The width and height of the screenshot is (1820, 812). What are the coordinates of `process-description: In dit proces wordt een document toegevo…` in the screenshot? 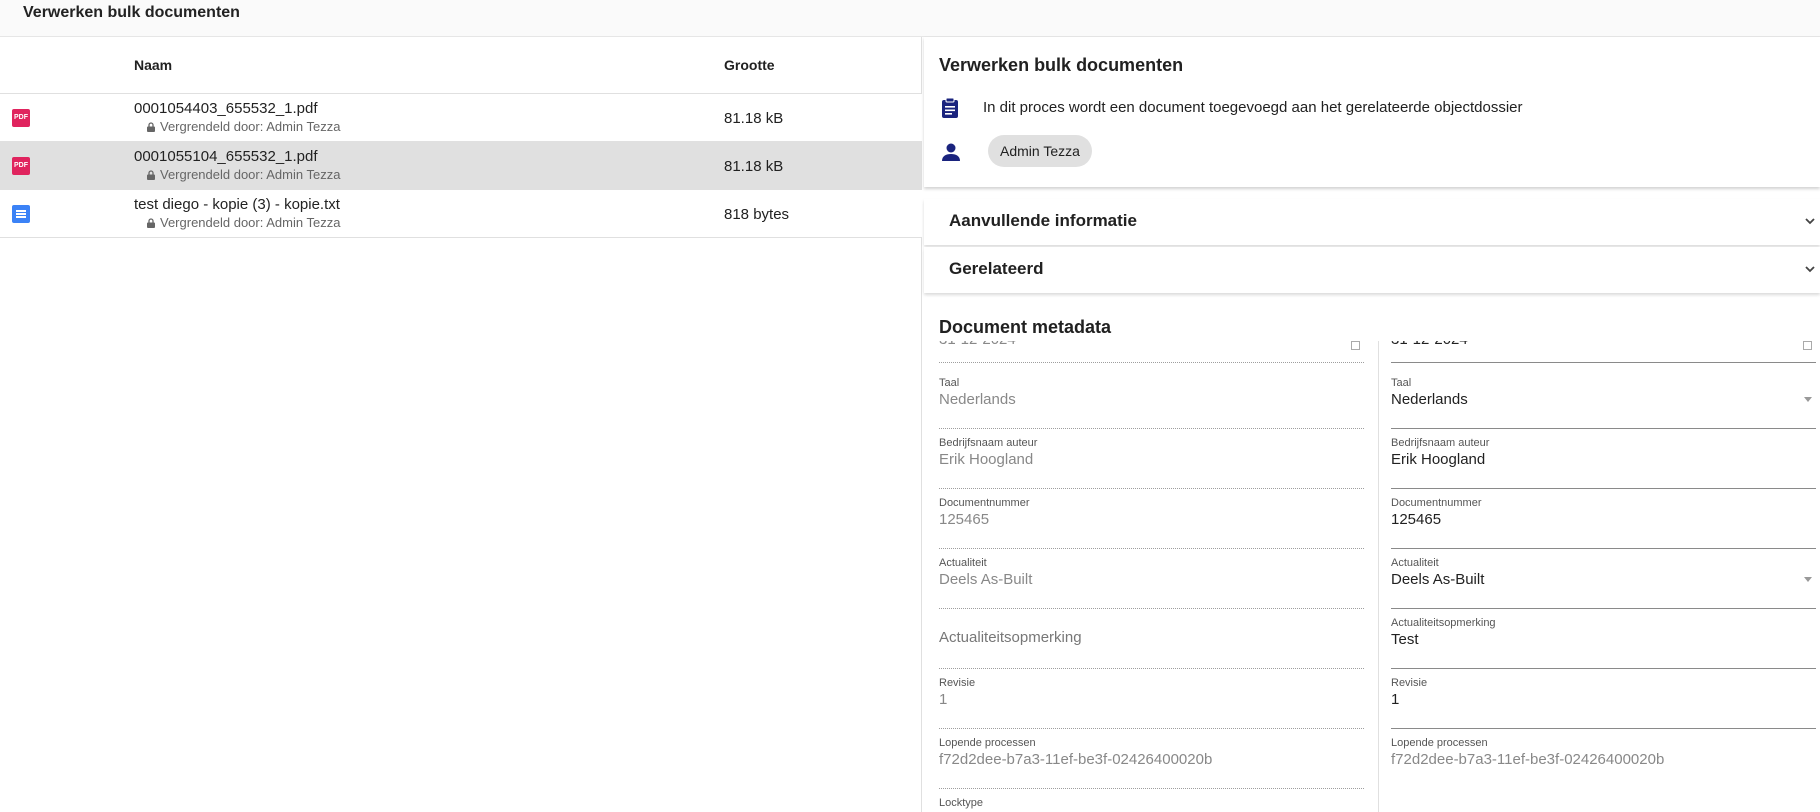 It's located at (1253, 107).